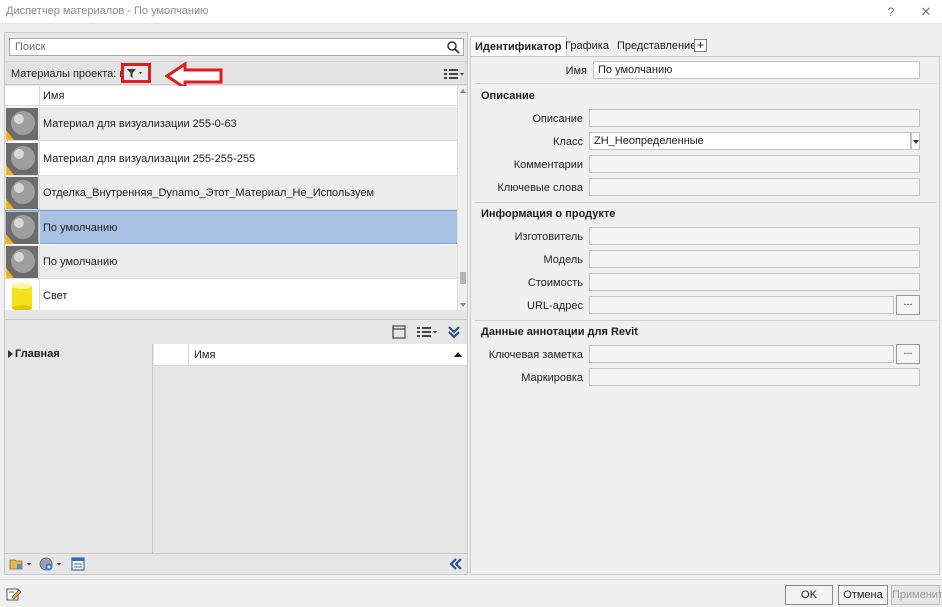 This screenshot has height=607, width=942. I want to click on sort-ascending-icon, so click(458, 354).